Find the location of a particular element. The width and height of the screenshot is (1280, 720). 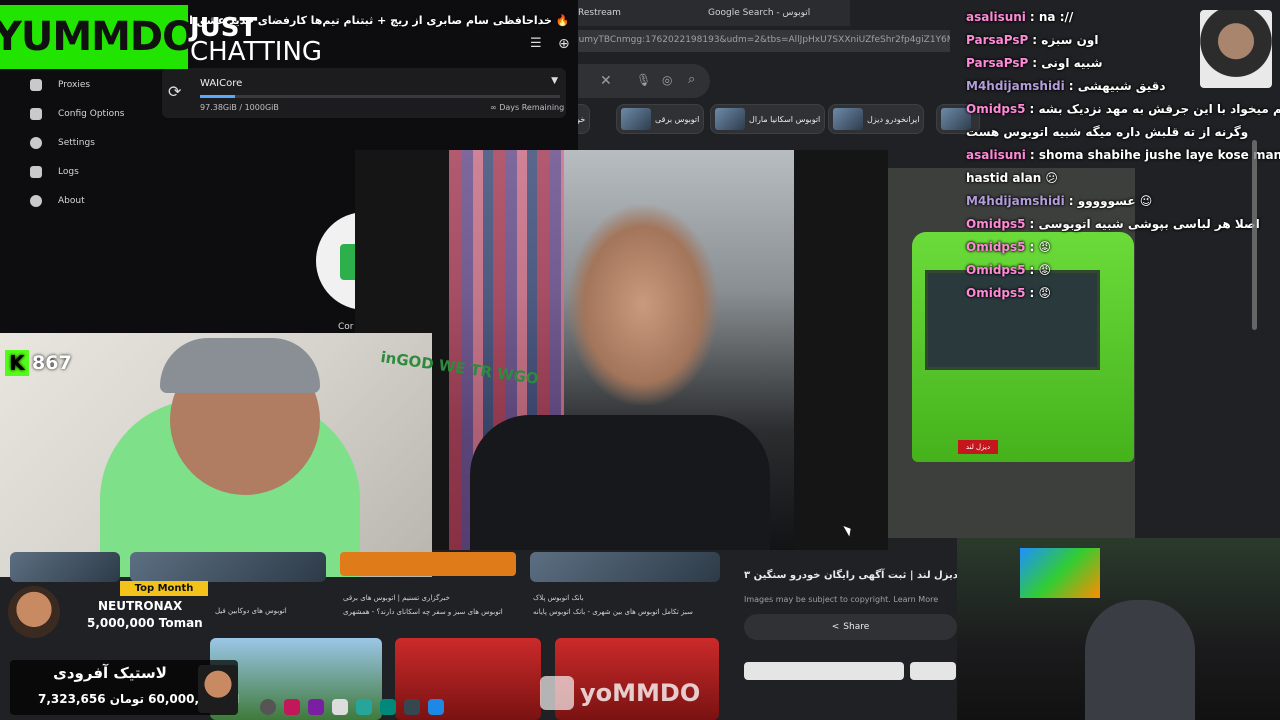

chat-message: ParsaPsP: اون سبزه is located at coordinates (1111, 40).